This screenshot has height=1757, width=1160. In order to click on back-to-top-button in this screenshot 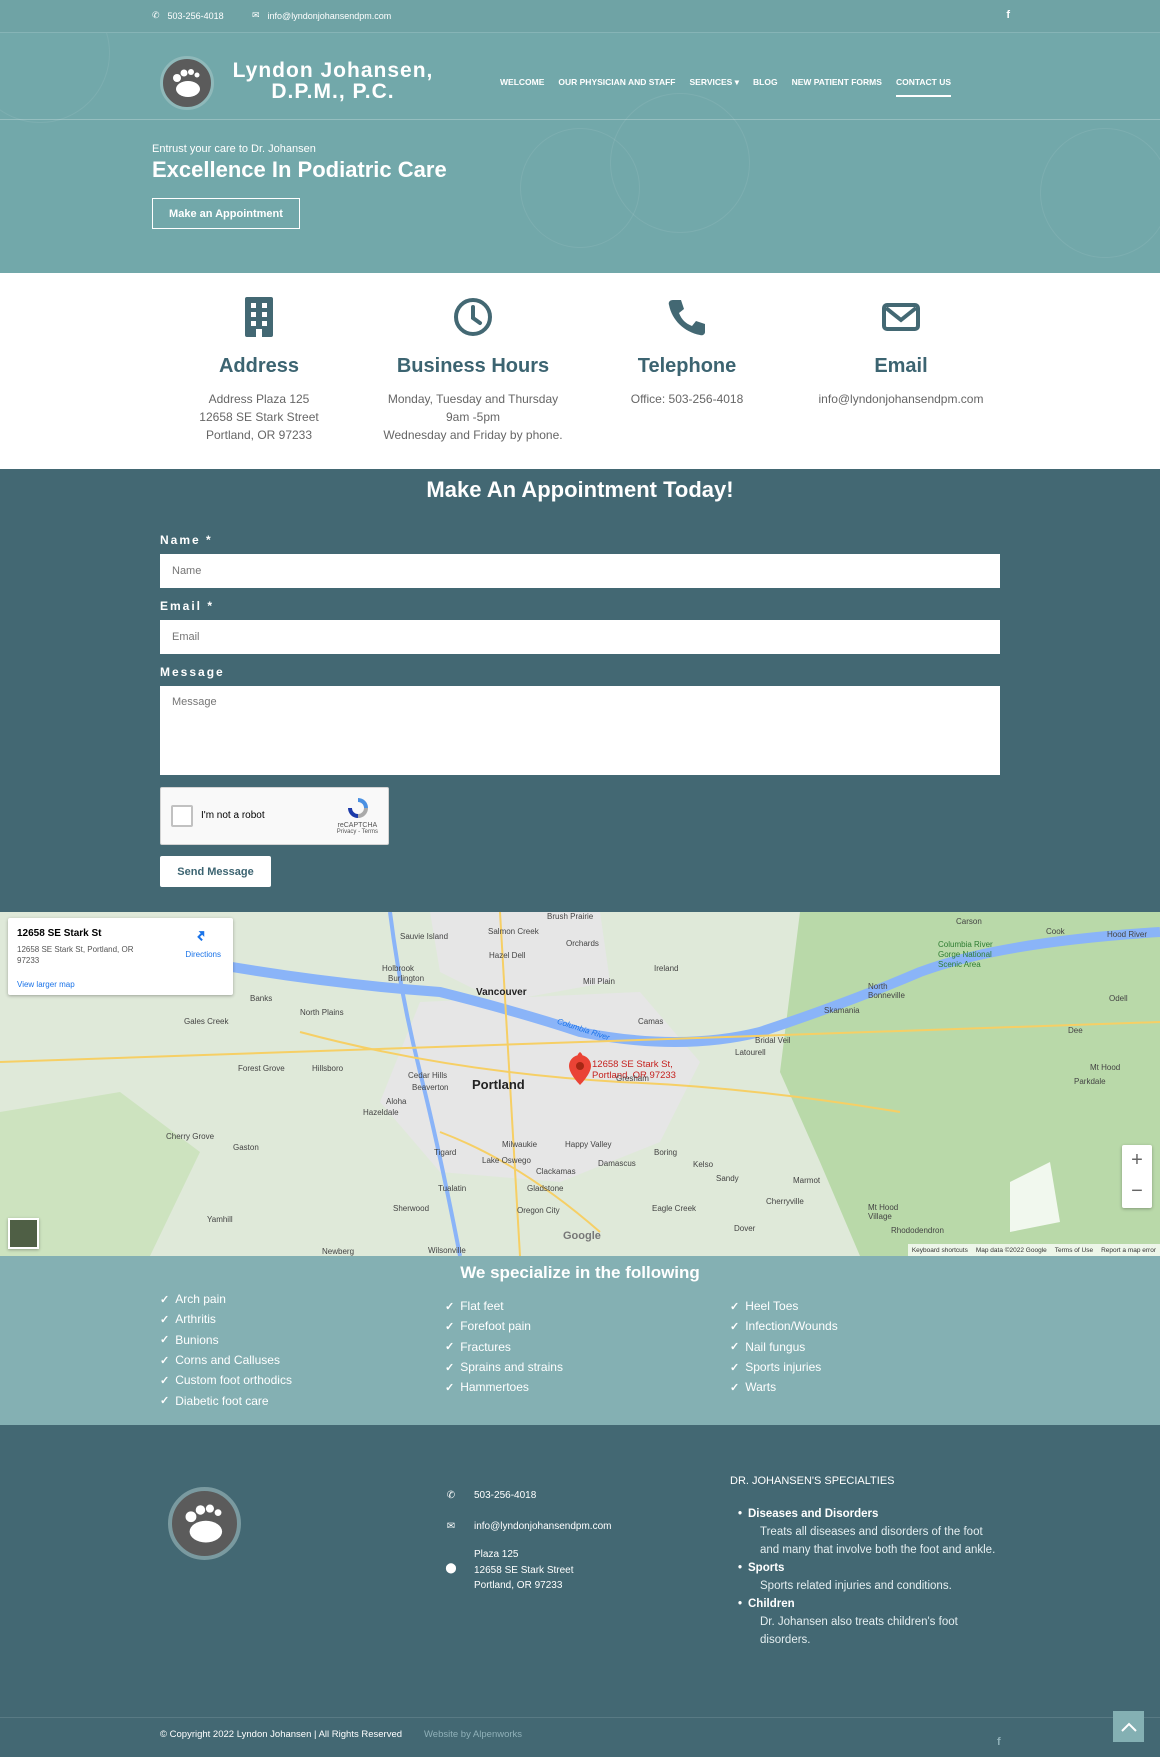, I will do `click(1128, 1726)`.